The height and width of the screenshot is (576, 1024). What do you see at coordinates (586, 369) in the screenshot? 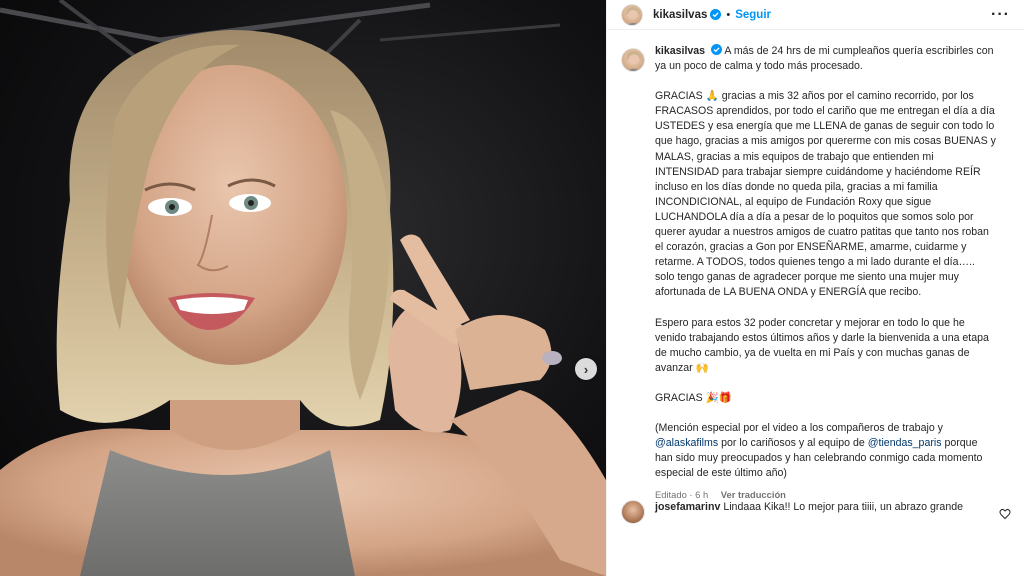
I see `carousel-next-icon: ›` at bounding box center [586, 369].